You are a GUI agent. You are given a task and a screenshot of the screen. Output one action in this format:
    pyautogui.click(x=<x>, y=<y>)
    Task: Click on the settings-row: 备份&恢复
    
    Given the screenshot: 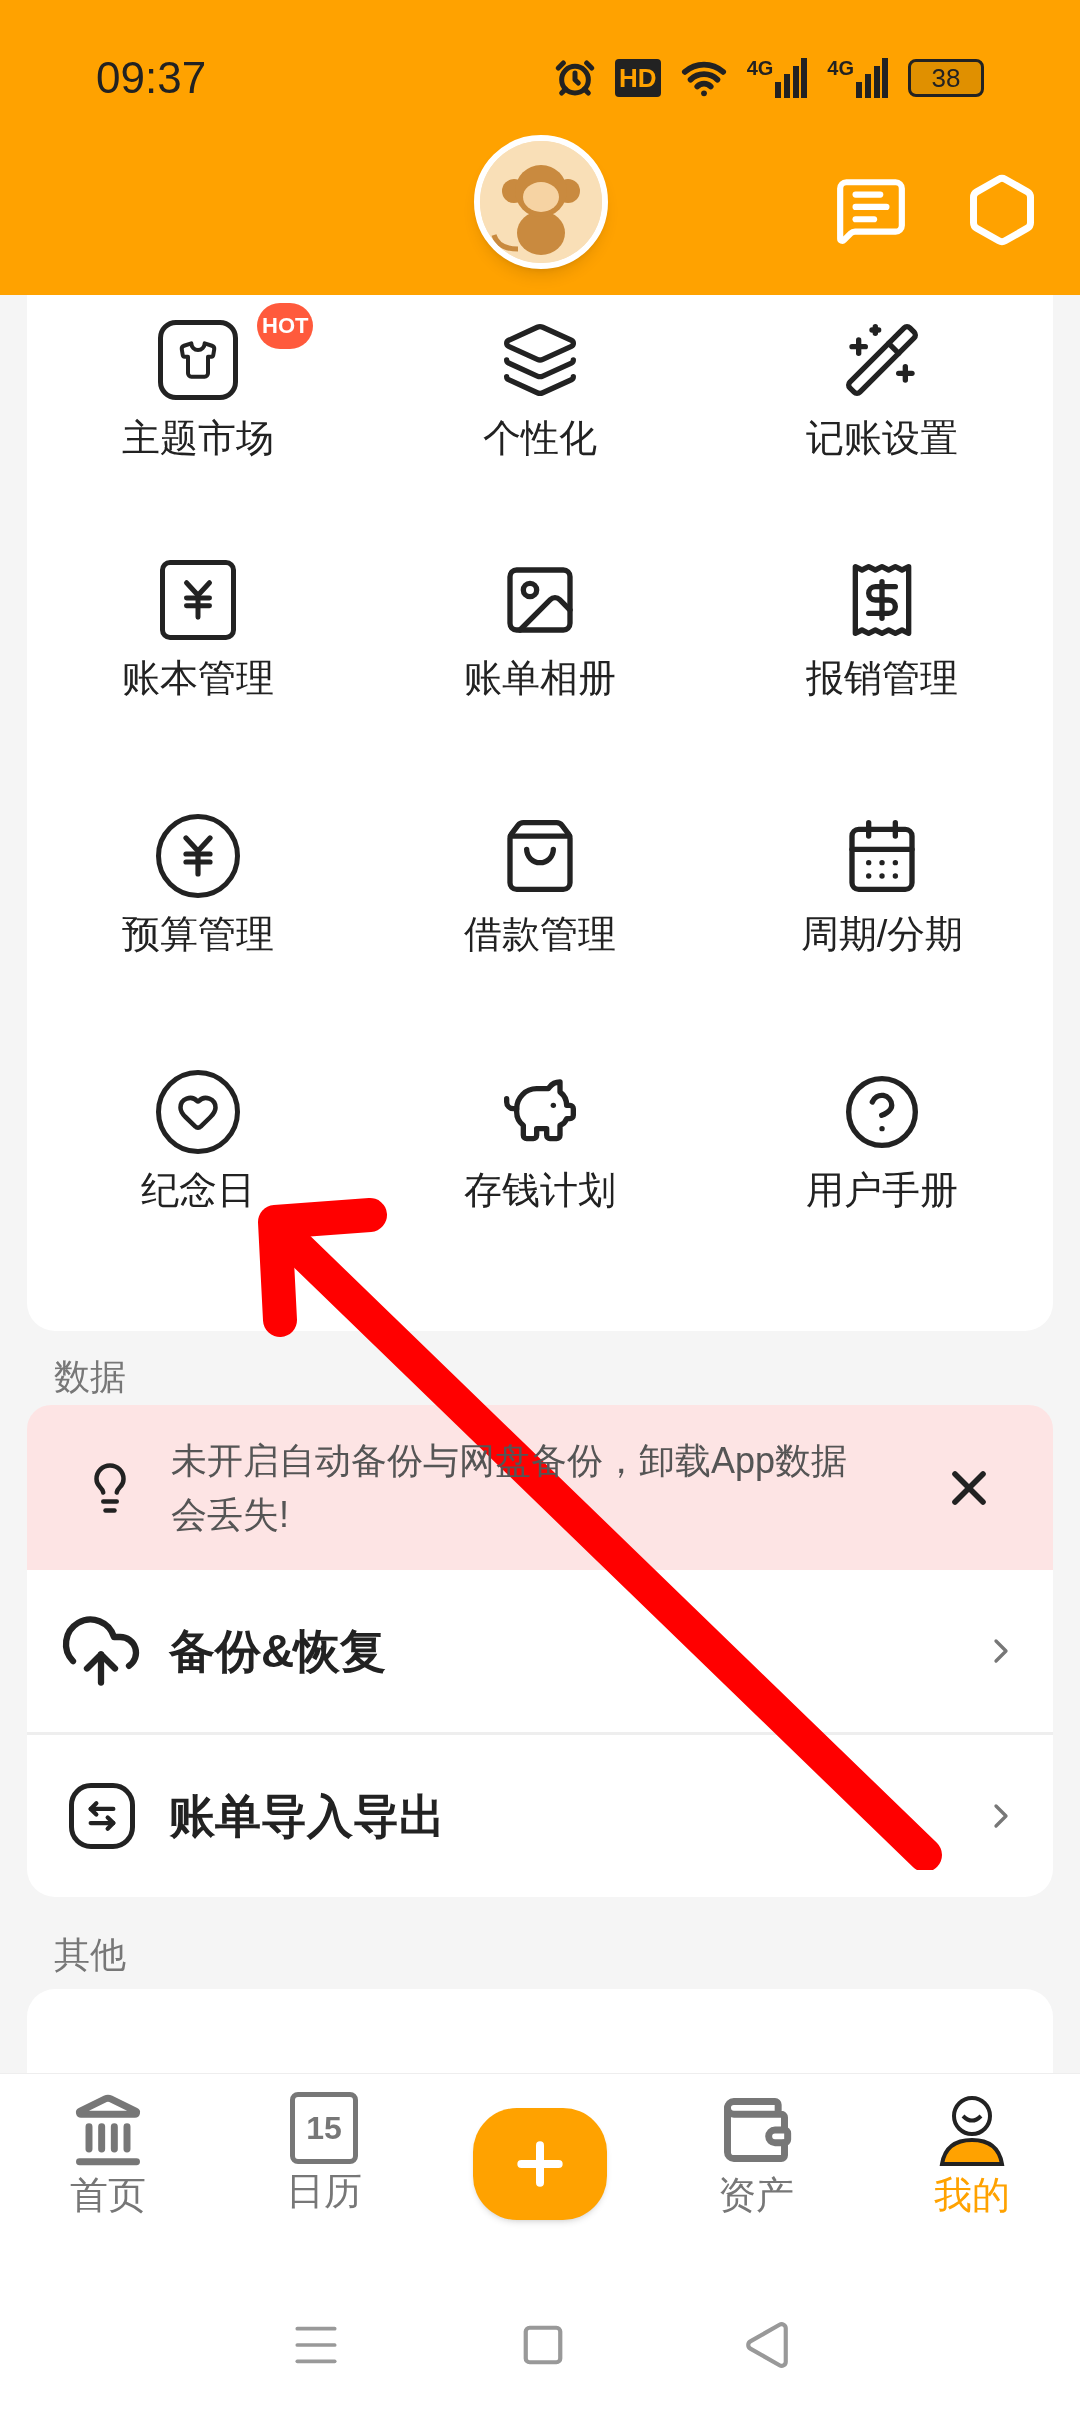 What is the action you would take?
    pyautogui.click(x=540, y=1651)
    